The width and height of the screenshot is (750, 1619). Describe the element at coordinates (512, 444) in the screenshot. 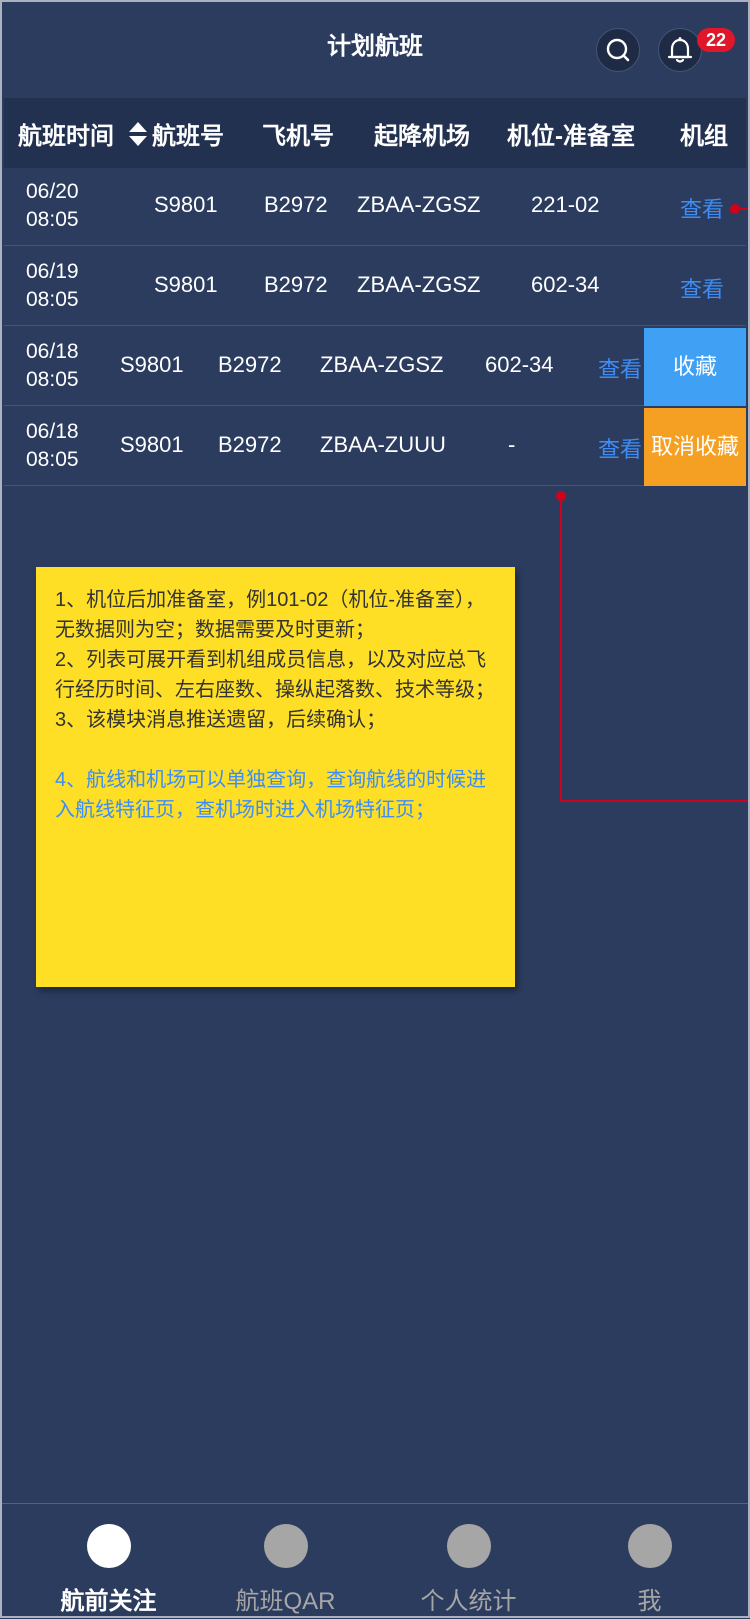

I see `stand-room: -` at that location.